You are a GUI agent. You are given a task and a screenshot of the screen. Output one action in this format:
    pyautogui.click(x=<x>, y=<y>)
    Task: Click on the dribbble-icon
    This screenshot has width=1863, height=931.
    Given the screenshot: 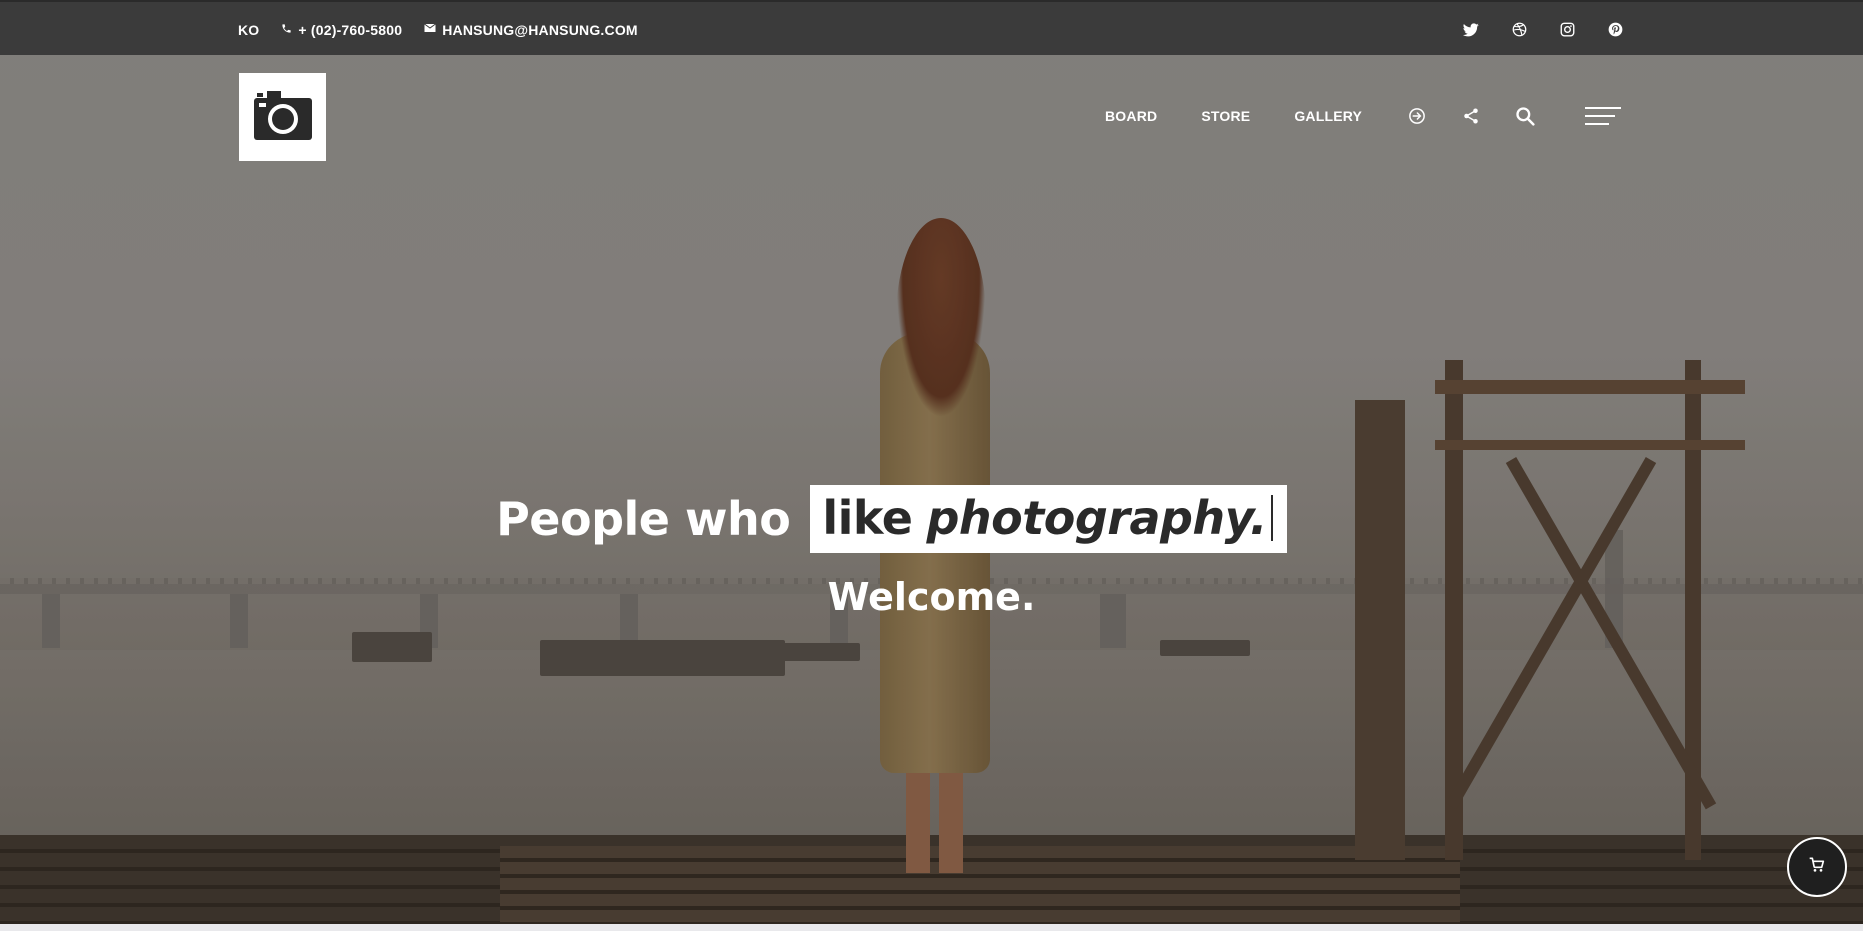 What is the action you would take?
    pyautogui.click(x=1519, y=30)
    